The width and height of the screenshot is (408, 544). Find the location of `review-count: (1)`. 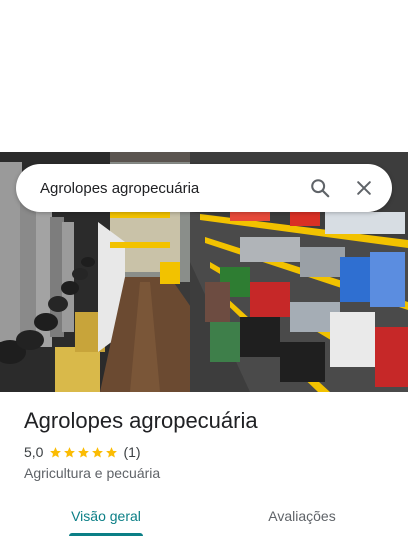

review-count: (1) is located at coordinates (131, 452).